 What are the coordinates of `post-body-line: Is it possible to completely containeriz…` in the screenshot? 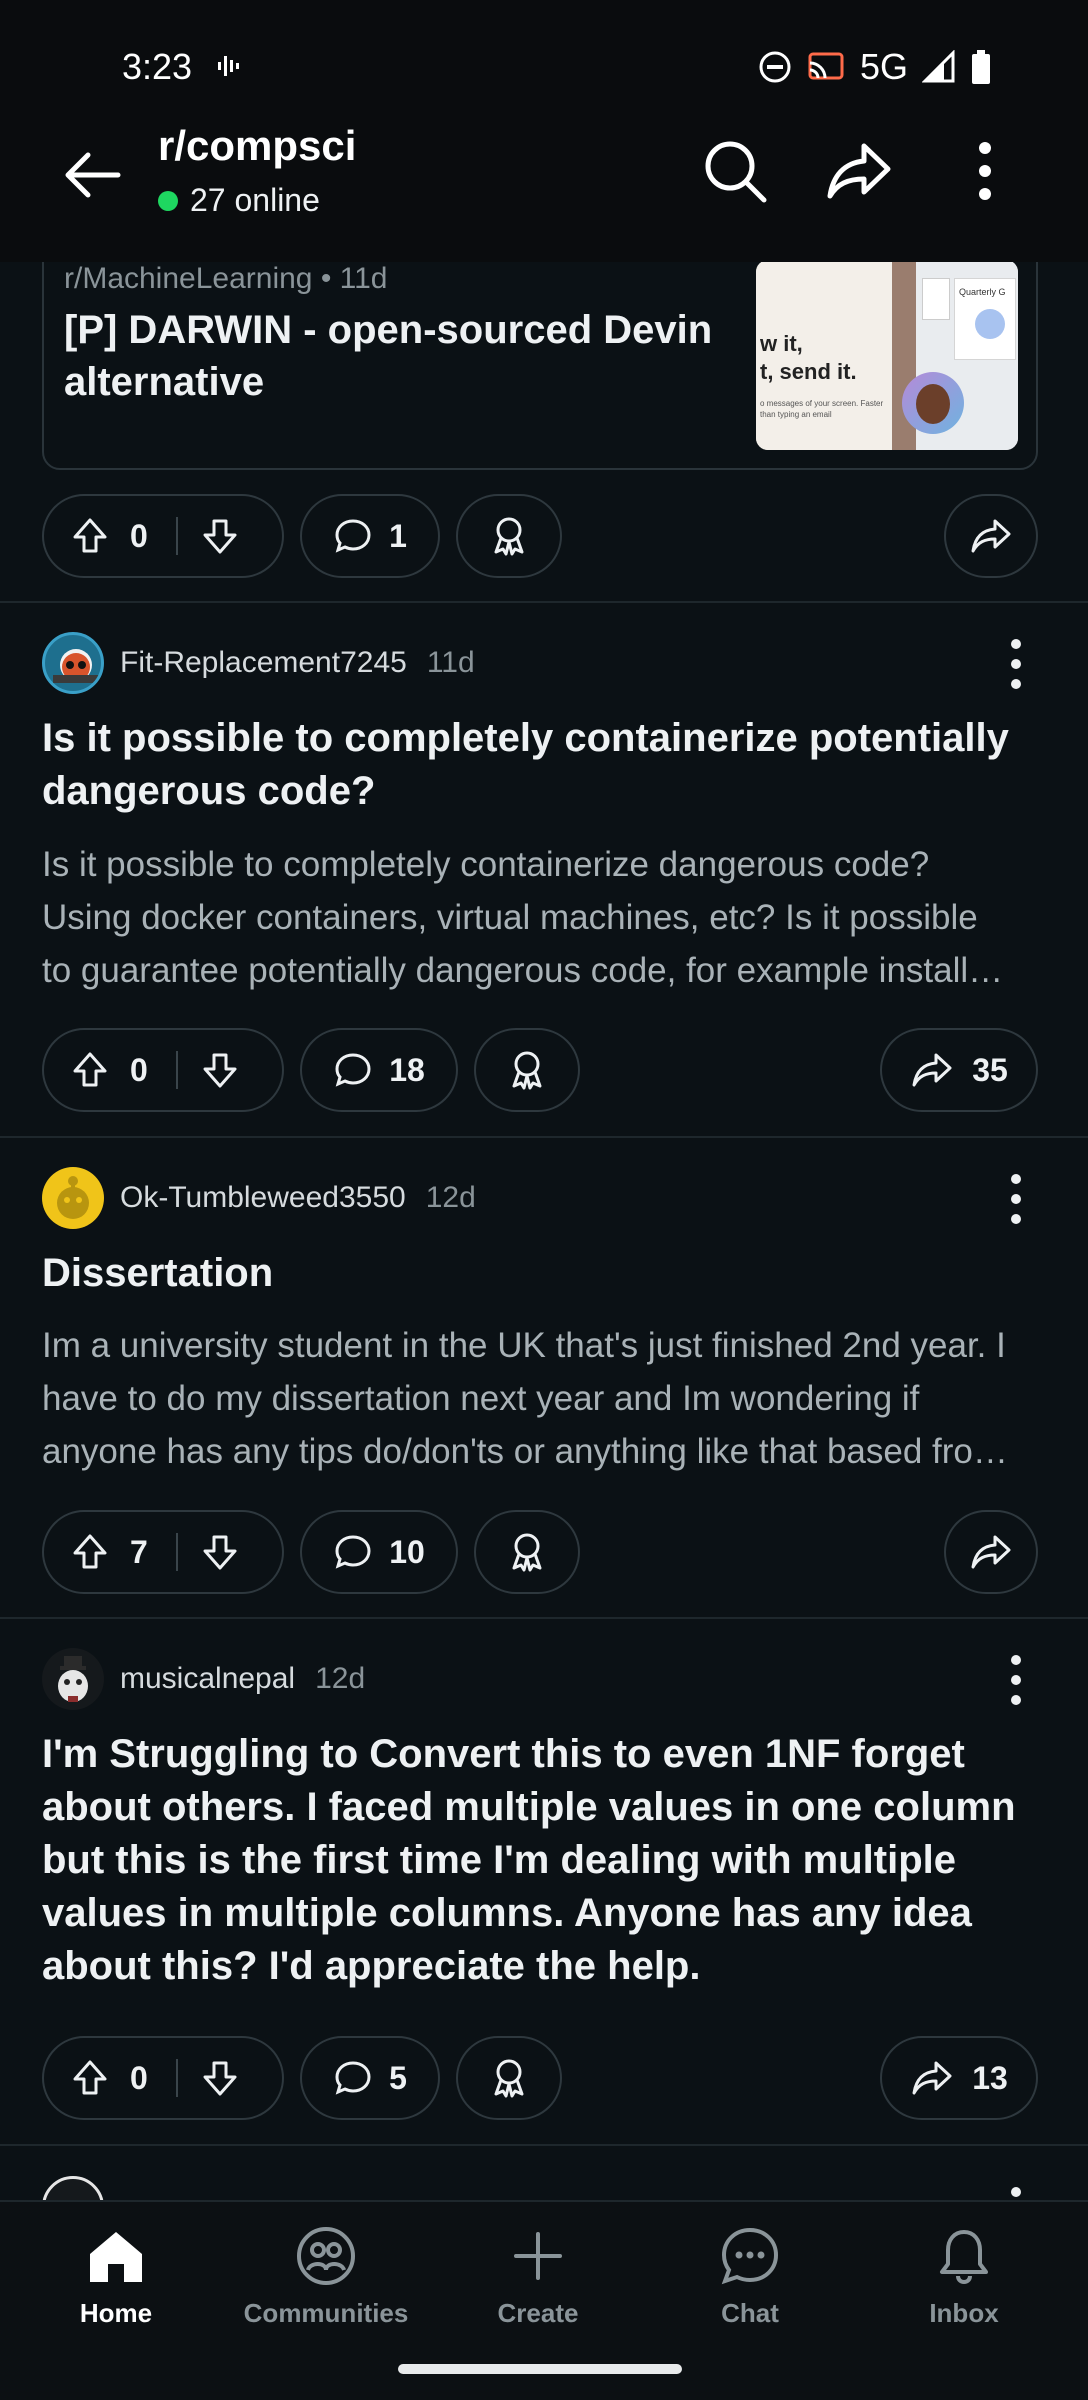 It's located at (486, 864).